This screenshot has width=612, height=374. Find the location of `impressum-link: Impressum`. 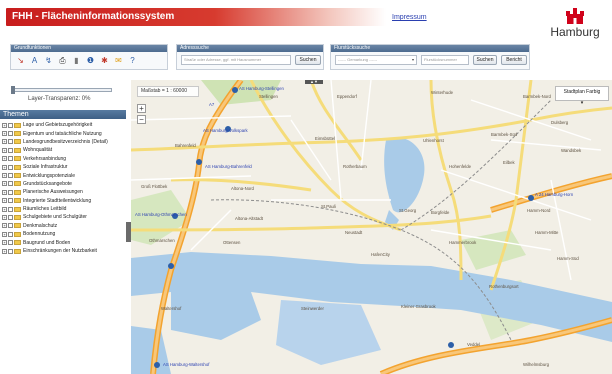

impressum-link: Impressum is located at coordinates (409, 17).